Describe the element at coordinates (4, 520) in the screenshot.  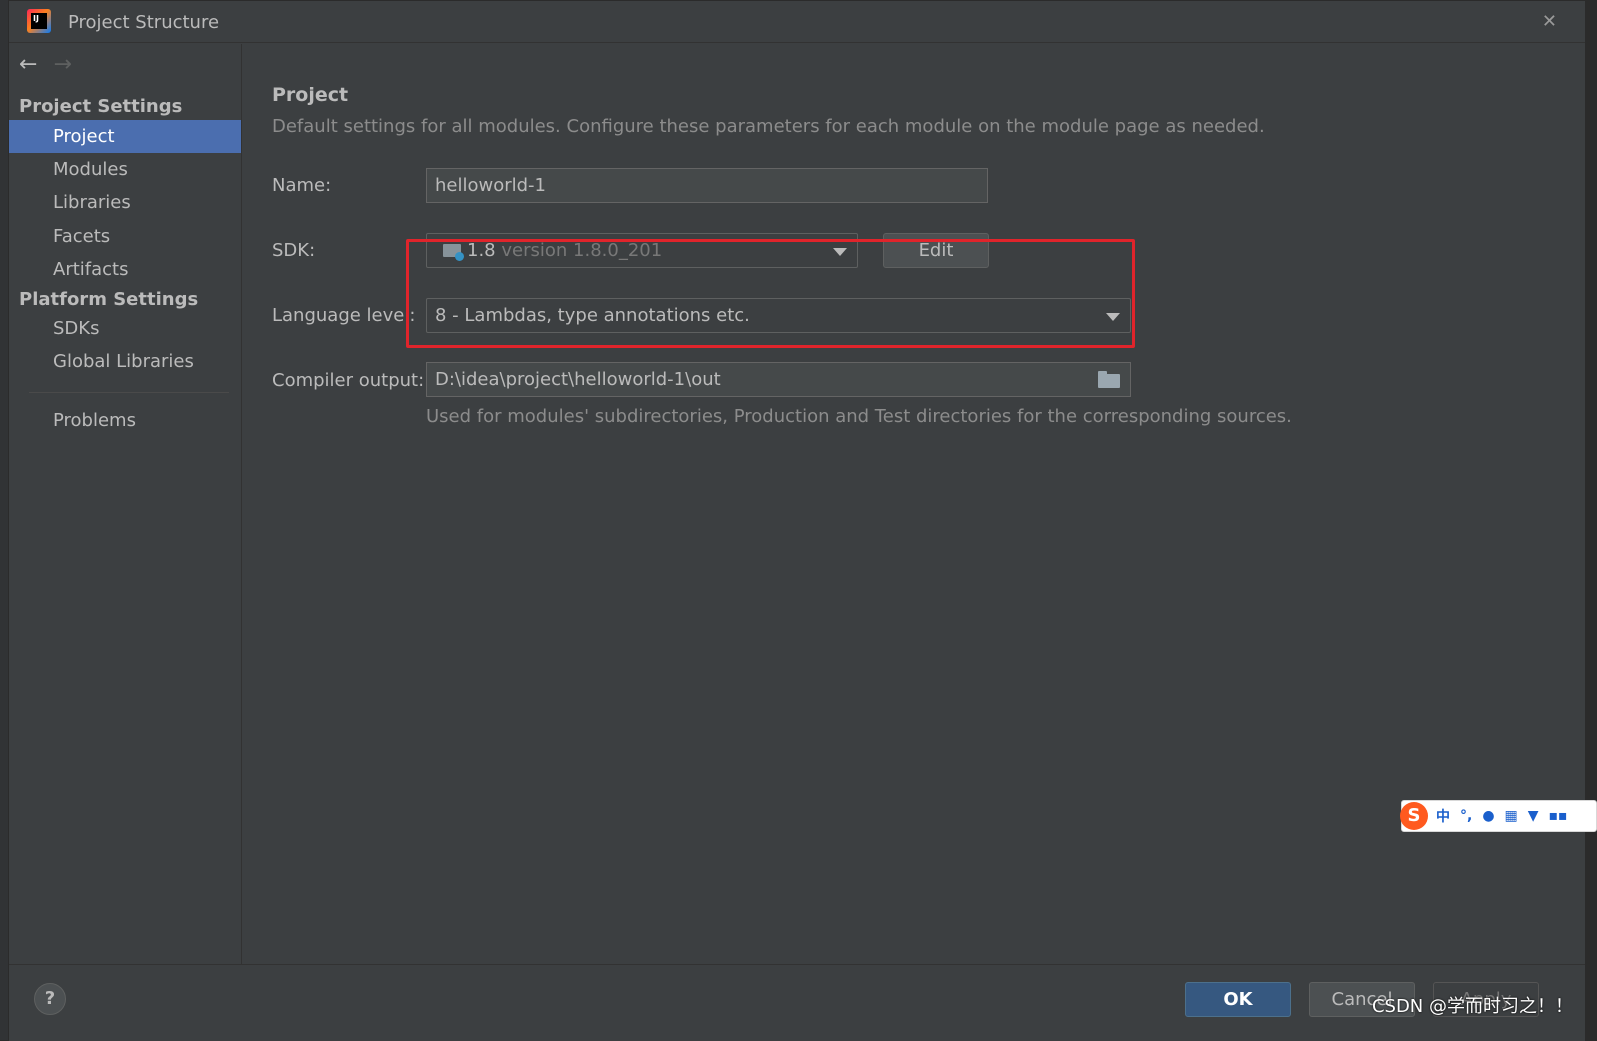
I see `background-ide-strip` at that location.